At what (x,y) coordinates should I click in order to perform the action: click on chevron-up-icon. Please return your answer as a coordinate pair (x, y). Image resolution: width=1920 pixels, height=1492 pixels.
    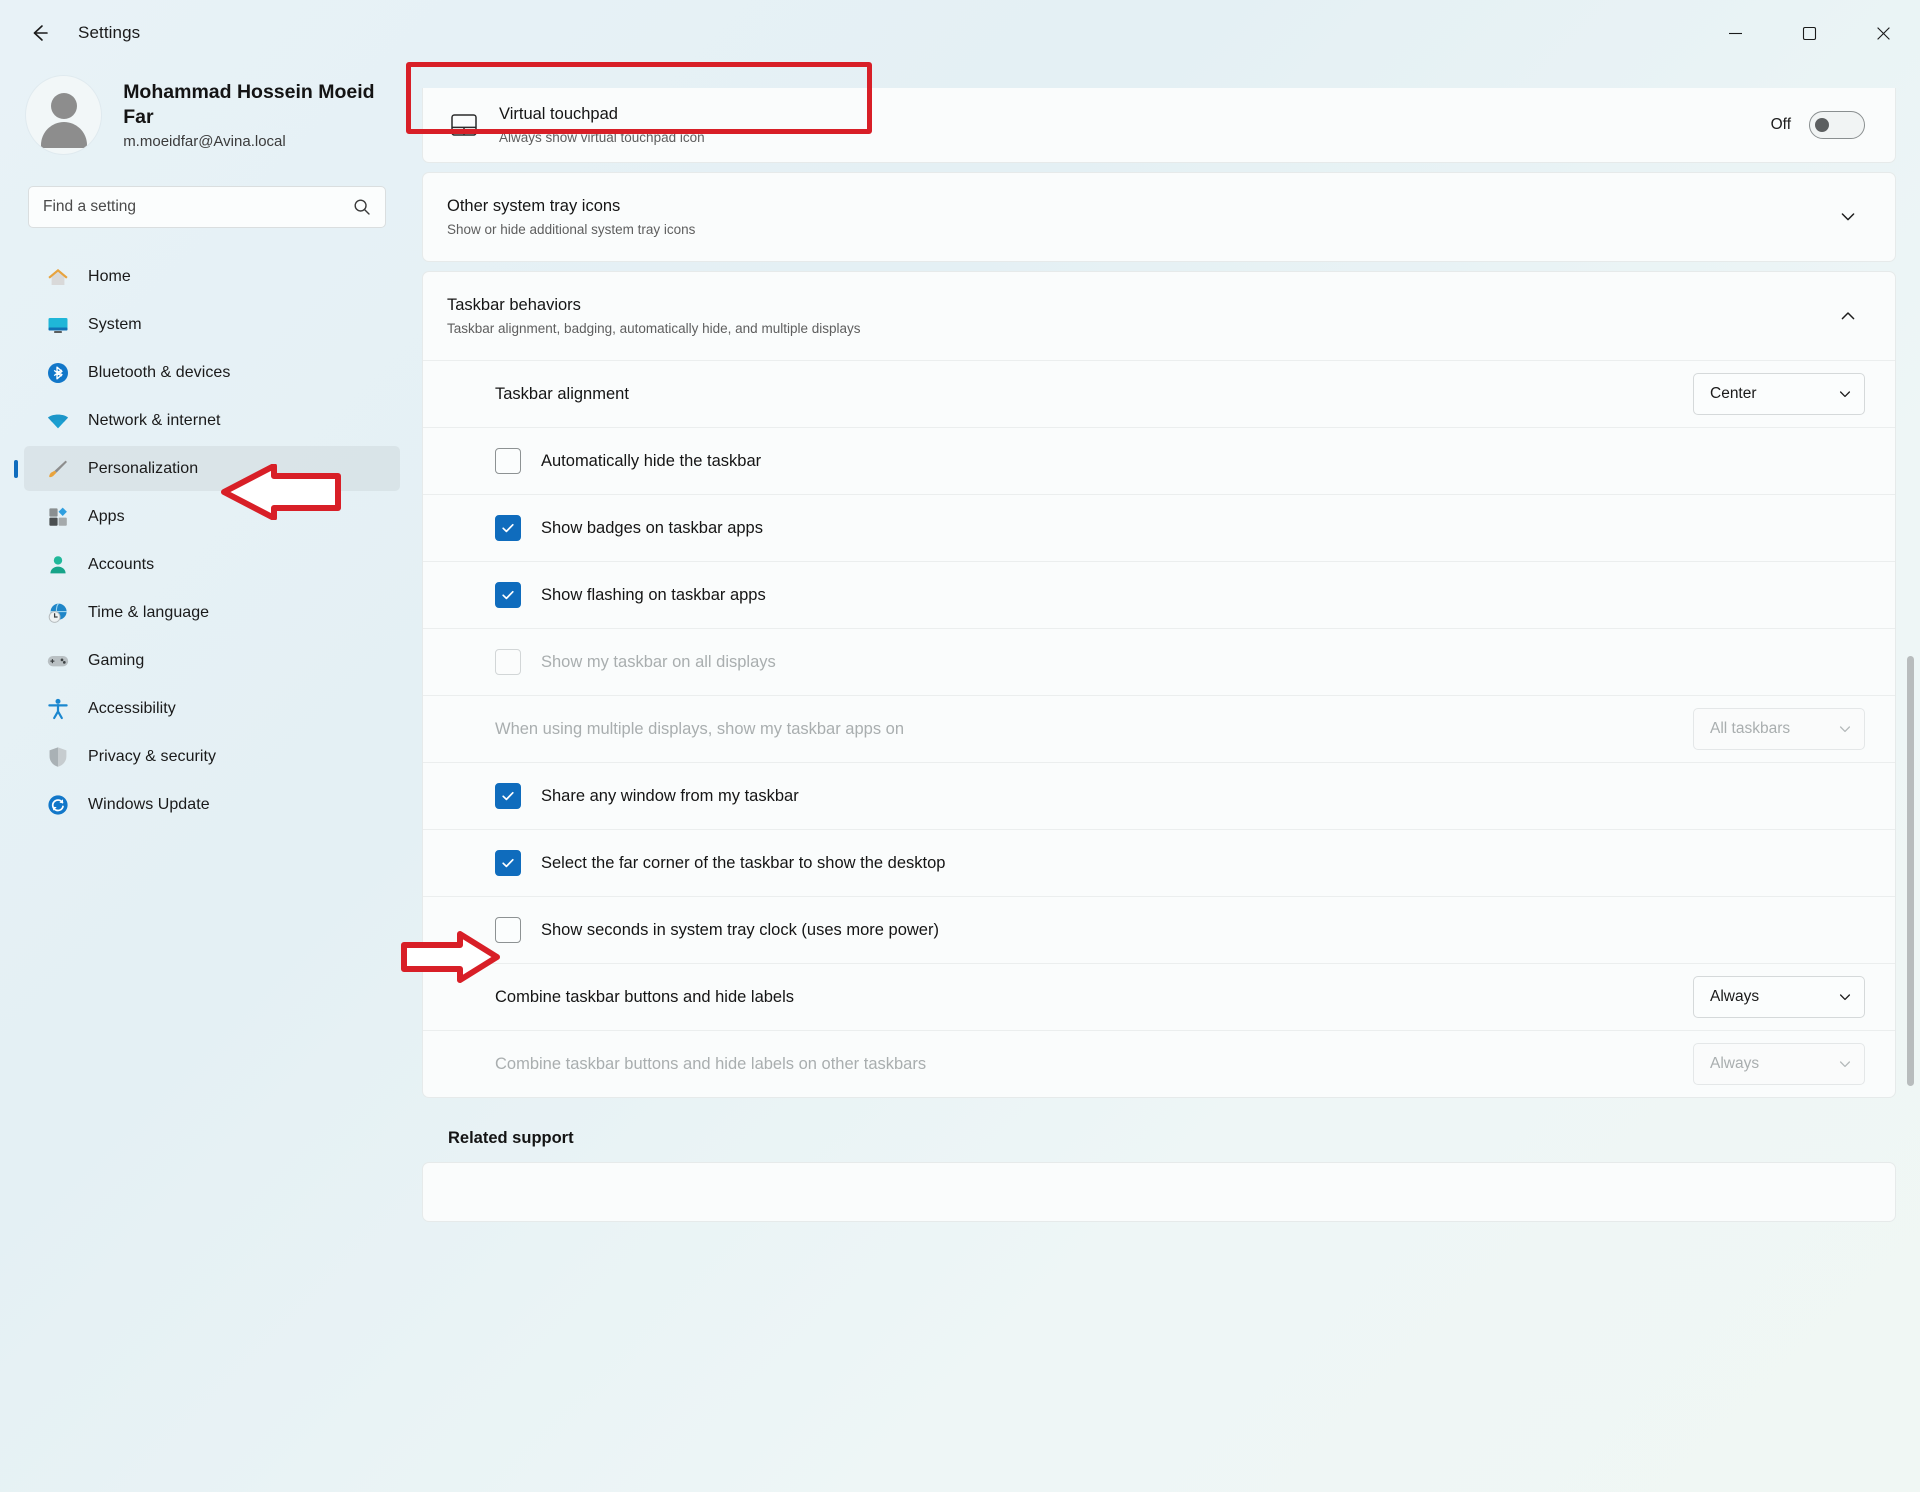
    Looking at the image, I should click on (1848, 316).